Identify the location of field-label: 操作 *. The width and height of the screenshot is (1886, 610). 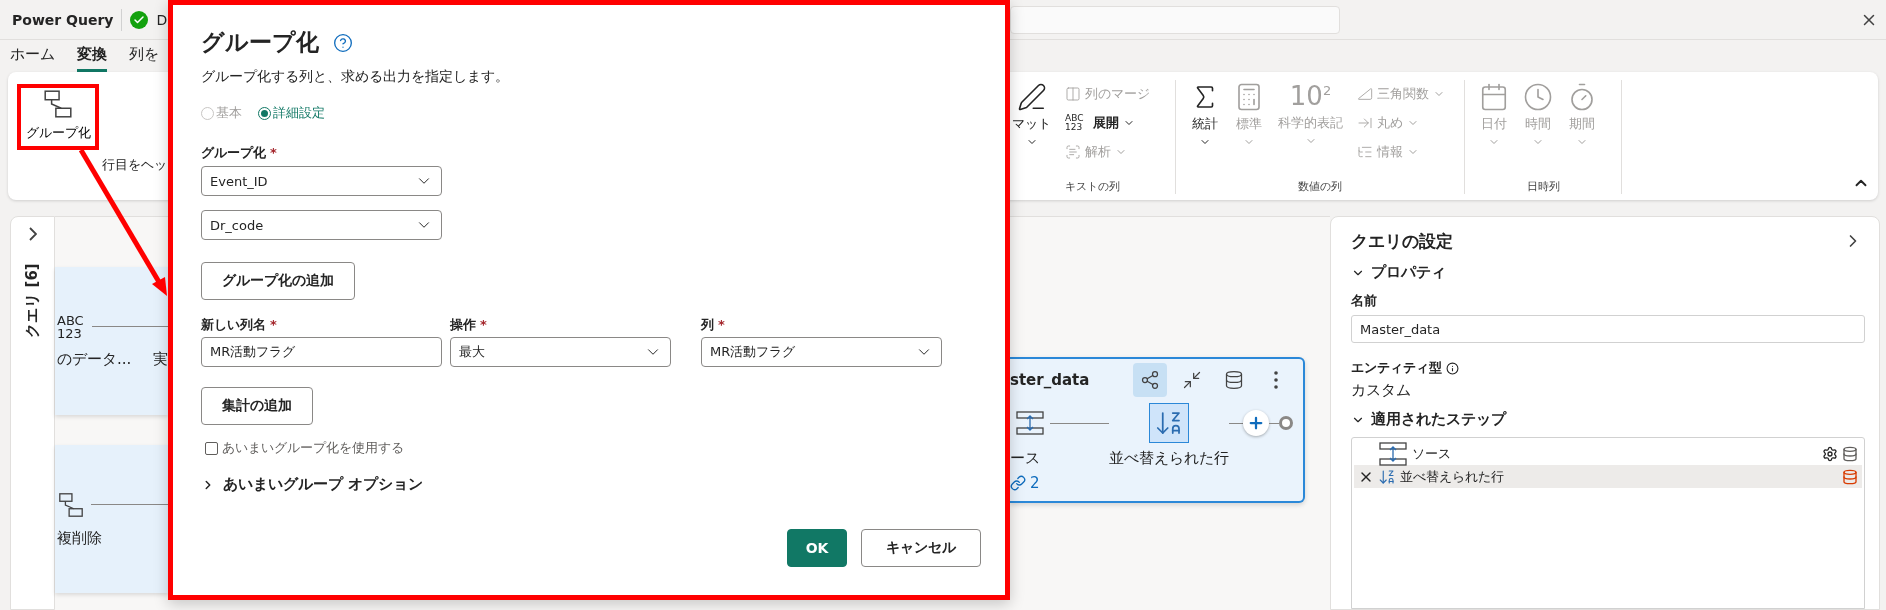
(469, 325).